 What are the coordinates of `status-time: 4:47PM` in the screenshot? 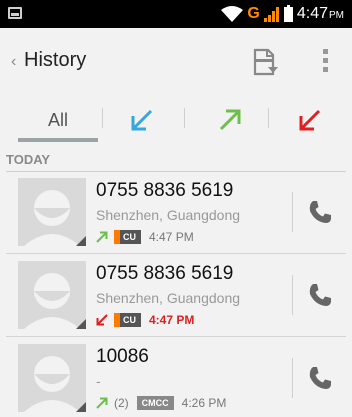 It's located at (320, 13).